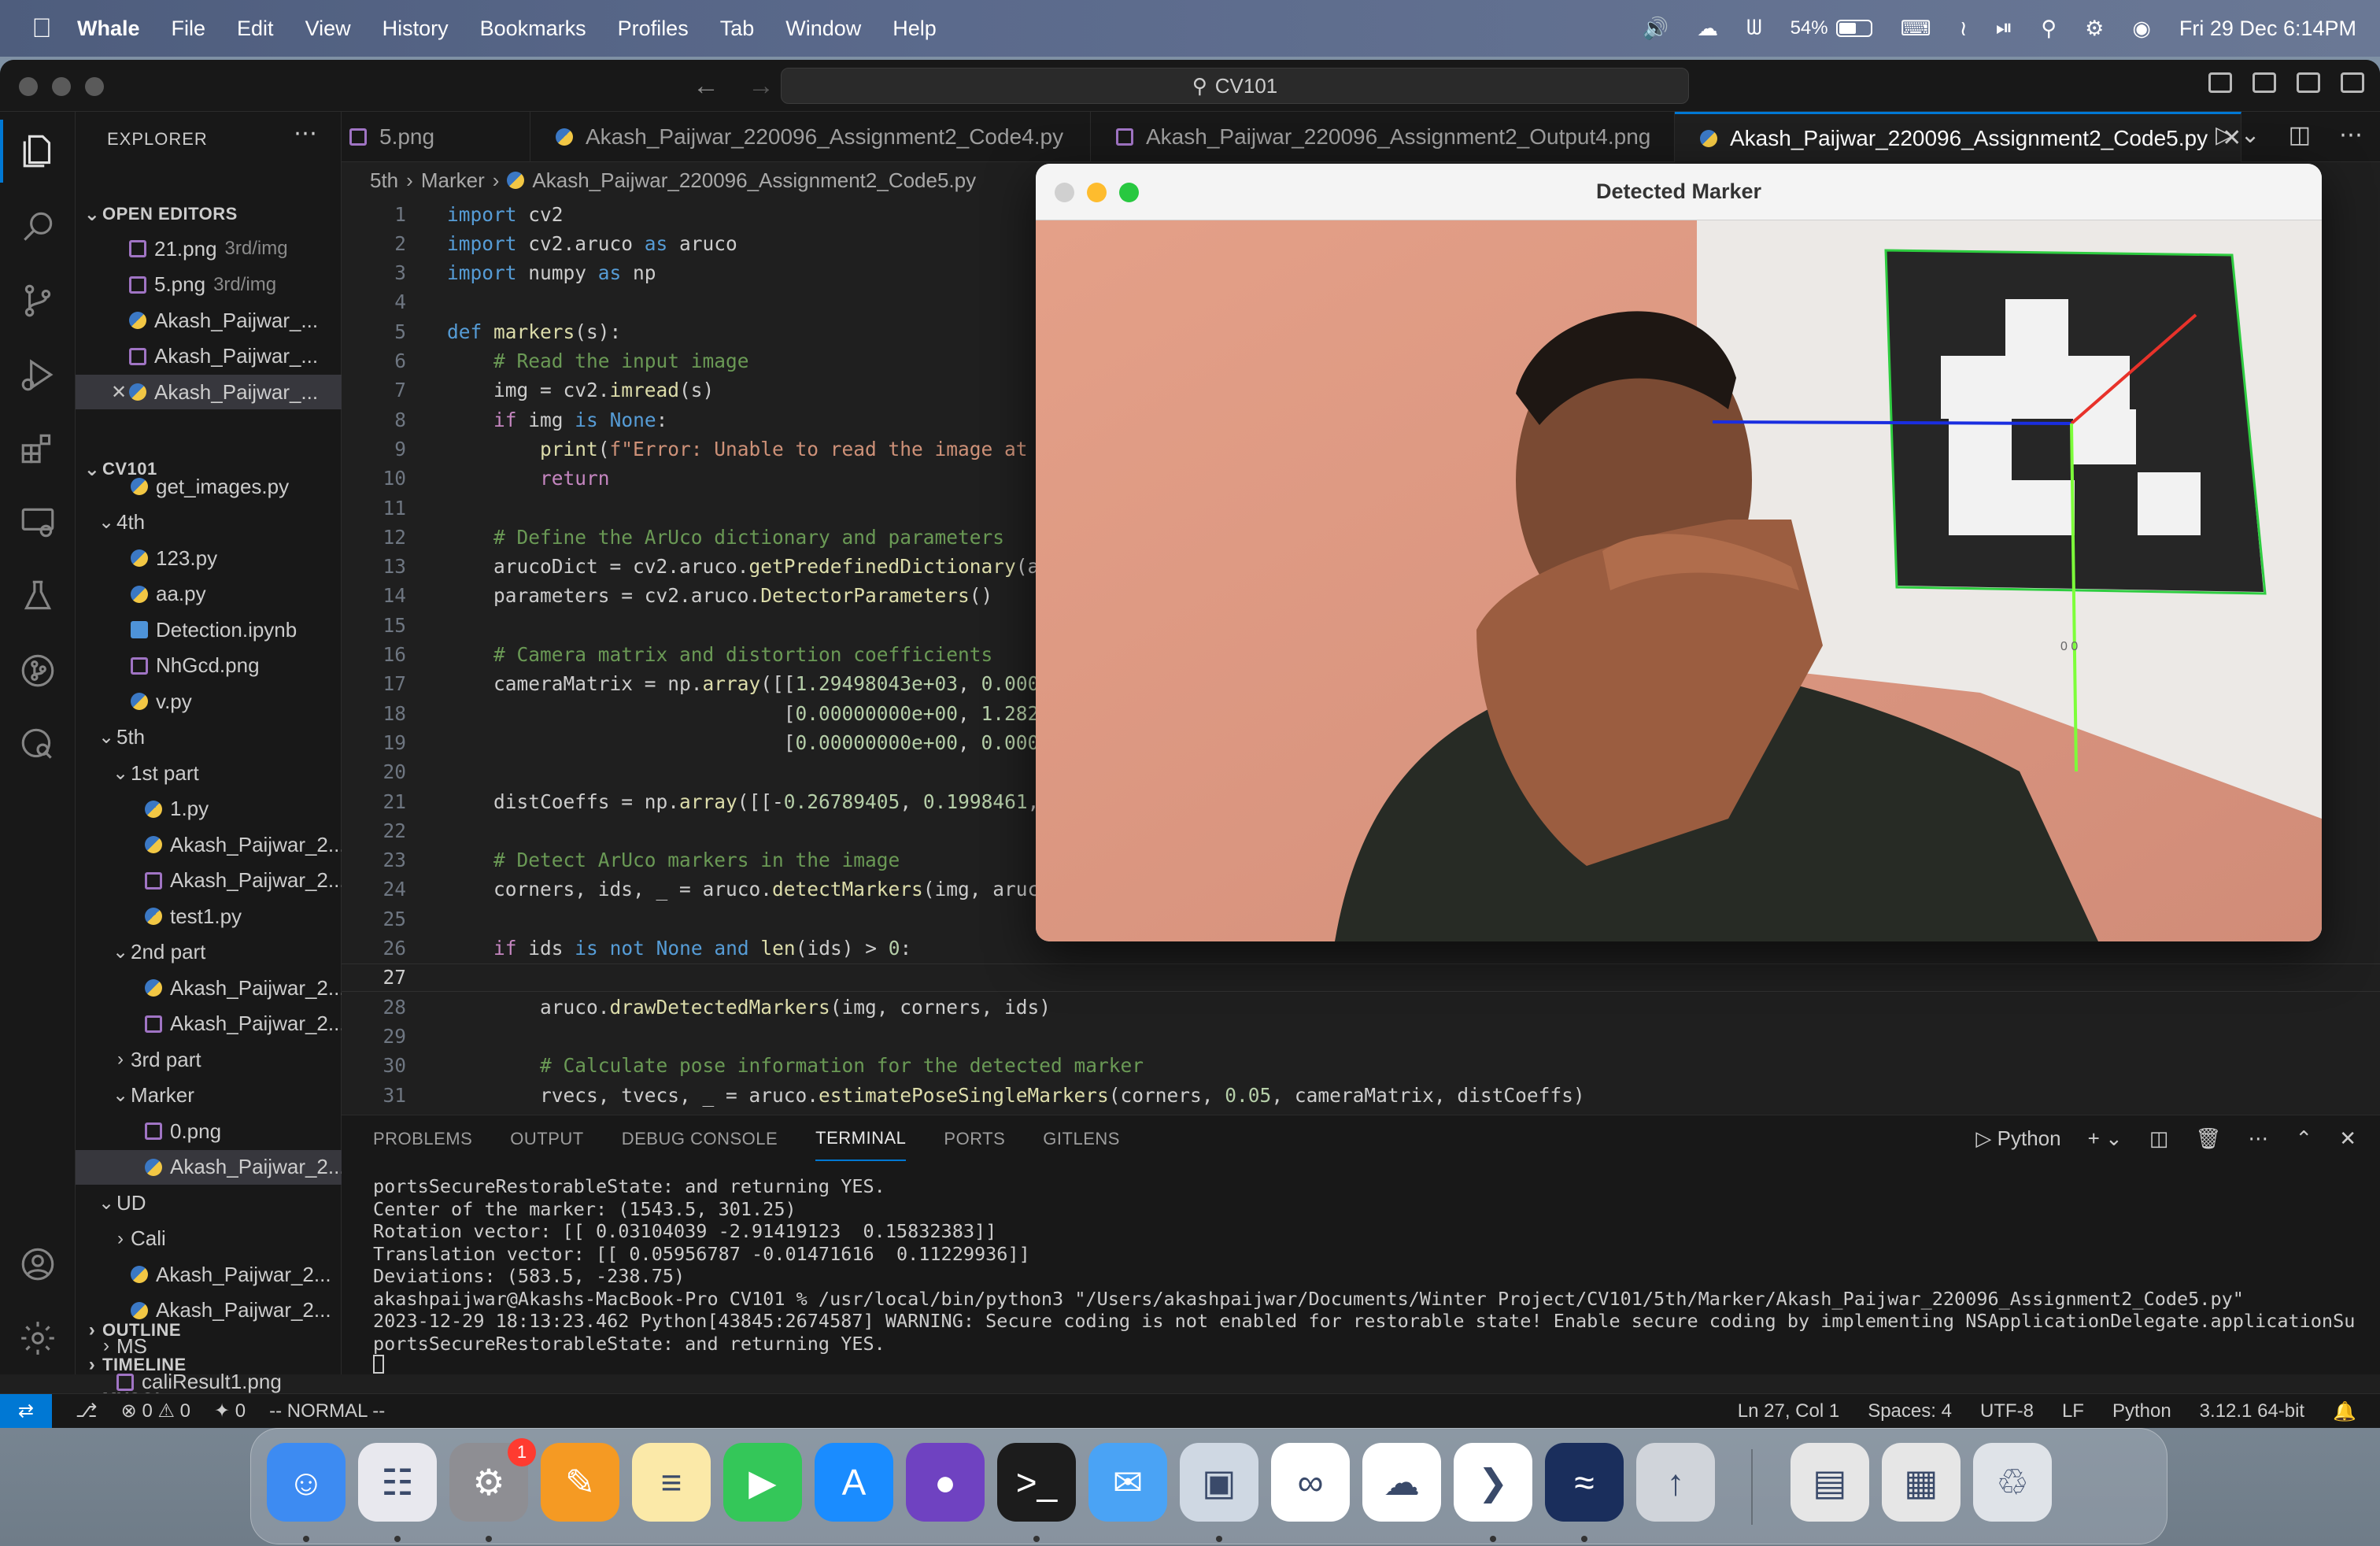  I want to click on notes-icon: ≡, so click(671, 1482).